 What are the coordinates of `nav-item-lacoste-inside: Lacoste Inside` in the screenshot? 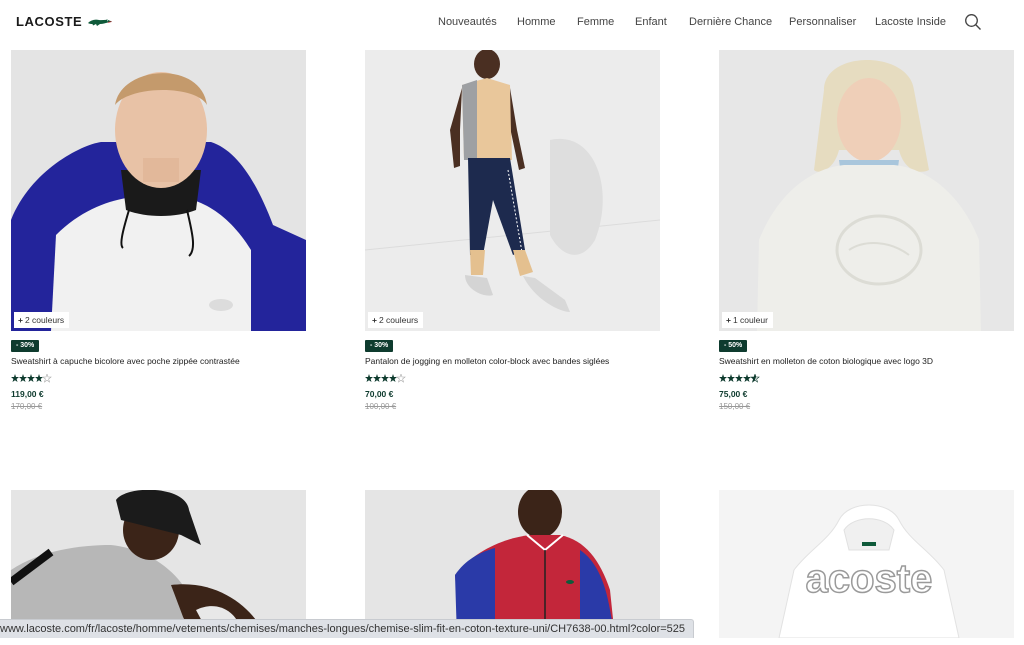 It's located at (910, 22).